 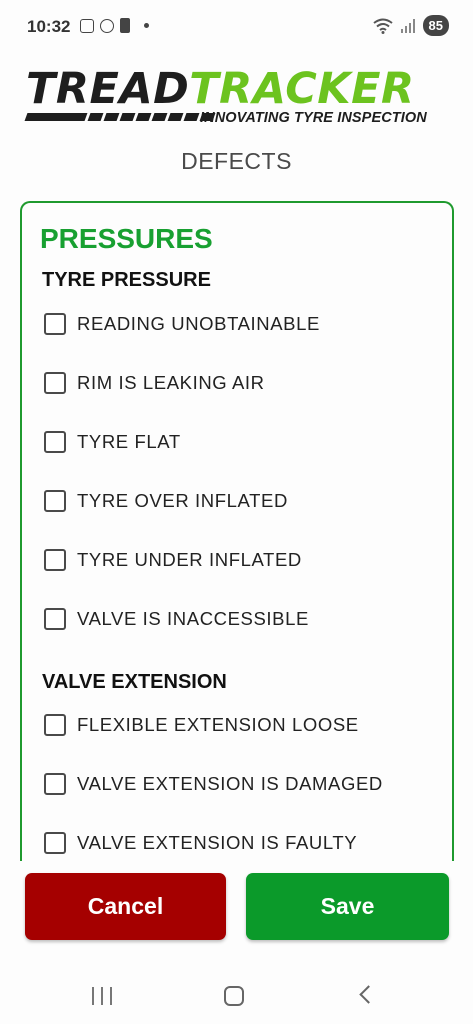 I want to click on option-label: VALVE EXTENSION IS DAMAGED, so click(x=230, y=783).